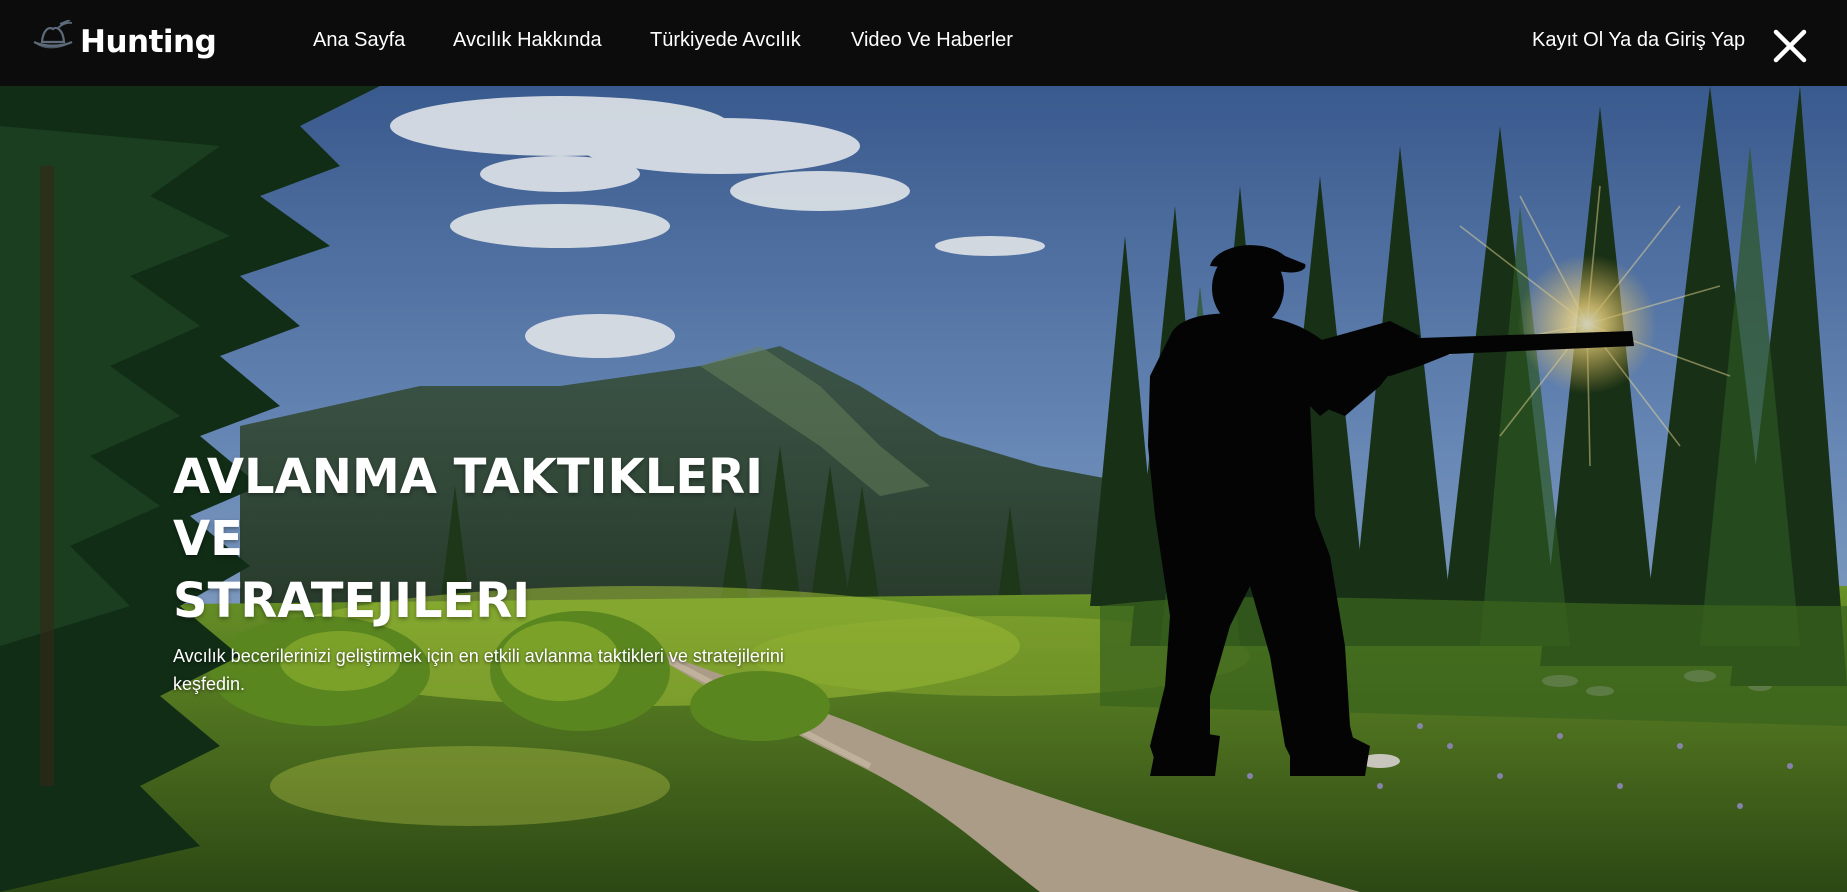 This screenshot has width=1847, height=892. What do you see at coordinates (53, 41) in the screenshot?
I see `hunter-hat-icon` at bounding box center [53, 41].